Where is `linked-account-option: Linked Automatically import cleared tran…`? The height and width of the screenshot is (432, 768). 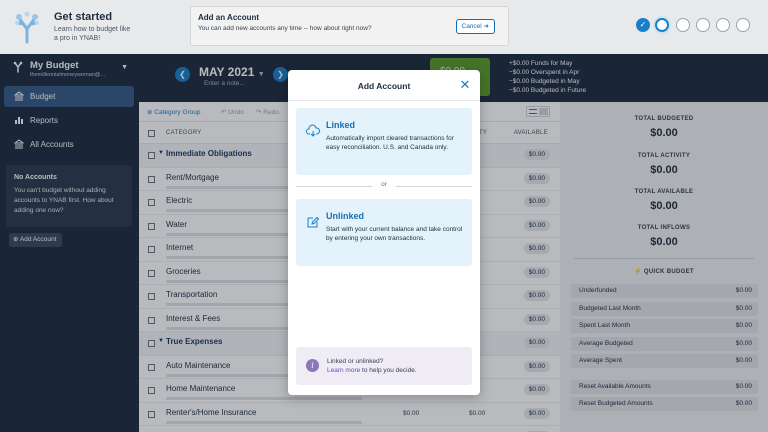 linked-account-option: Linked Automatically import cleared tran… is located at coordinates (384, 141).